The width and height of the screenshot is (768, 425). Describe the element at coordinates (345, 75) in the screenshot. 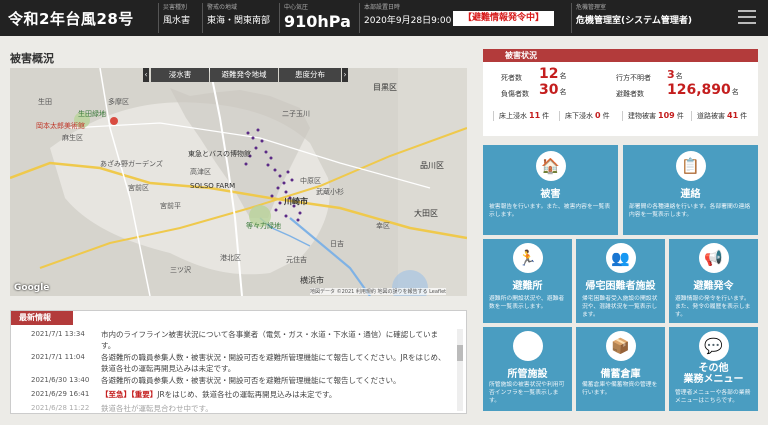

I see `map-tab-next-icon: ›` at that location.